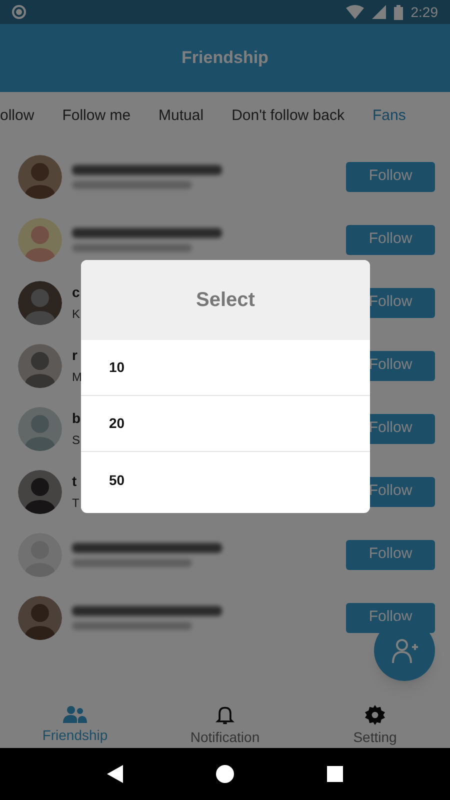 The image size is (450, 800). What do you see at coordinates (76, 418) in the screenshot?
I see `user-name: b` at bounding box center [76, 418].